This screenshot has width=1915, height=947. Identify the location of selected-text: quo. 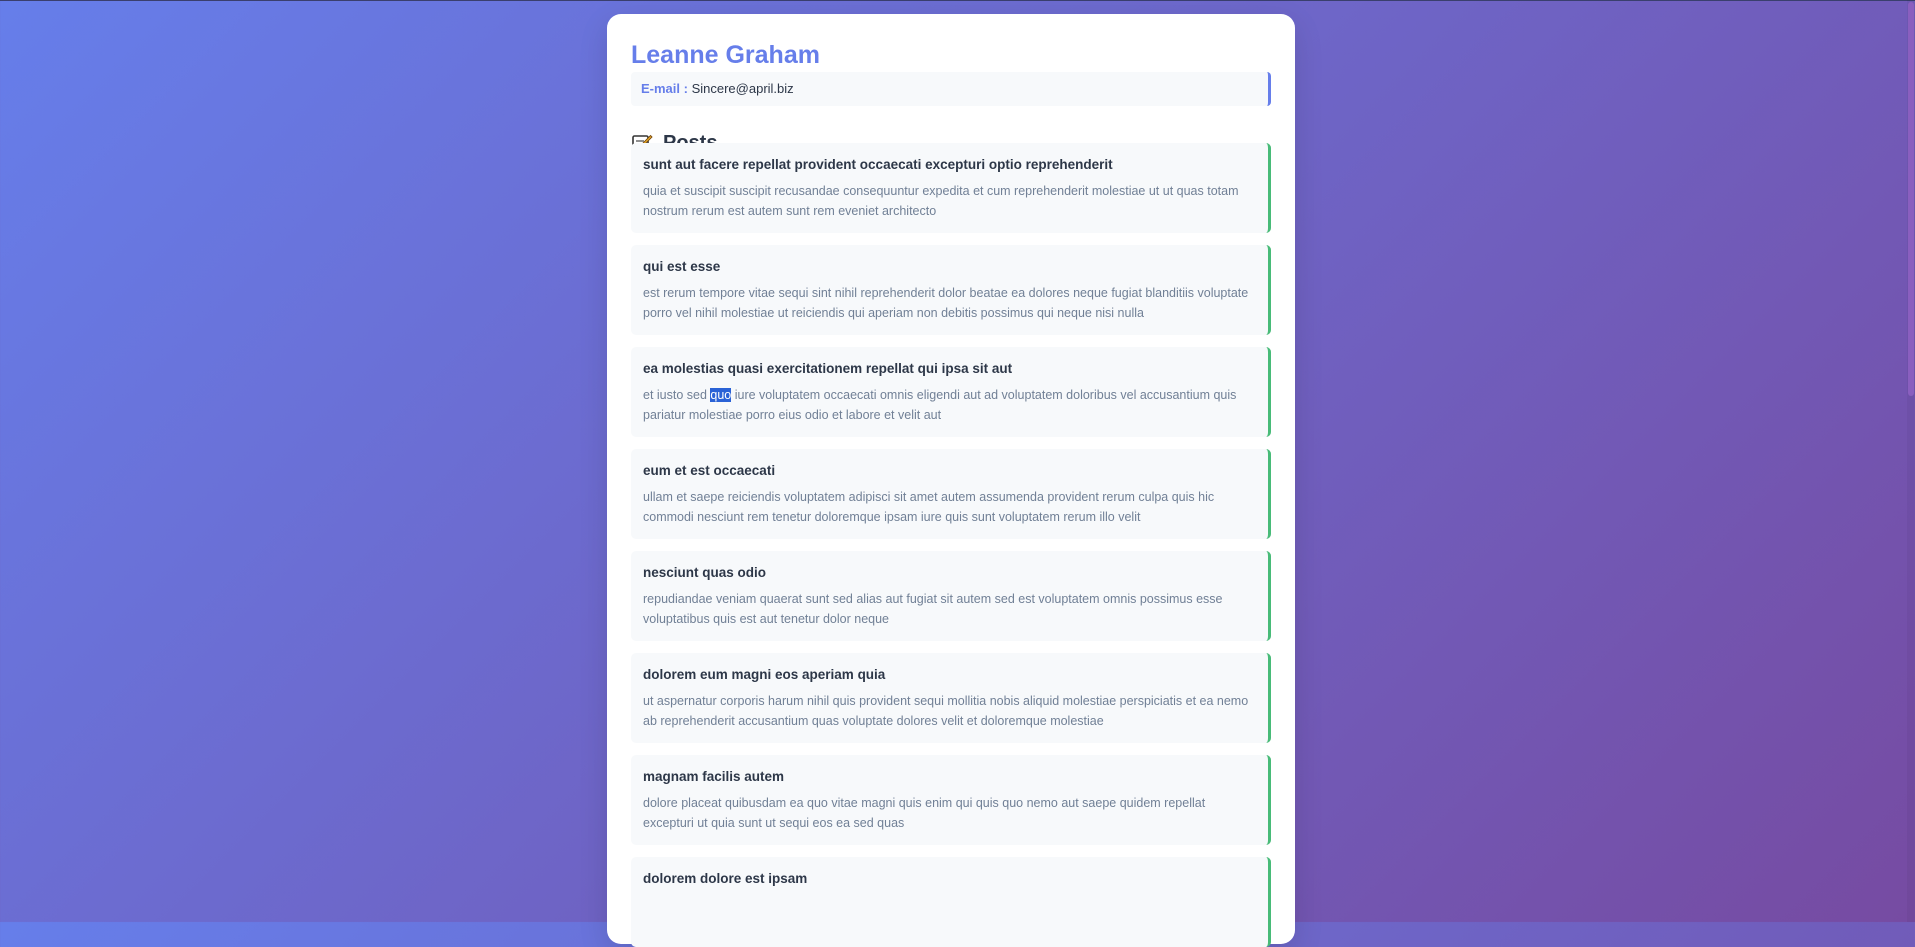
(721, 395).